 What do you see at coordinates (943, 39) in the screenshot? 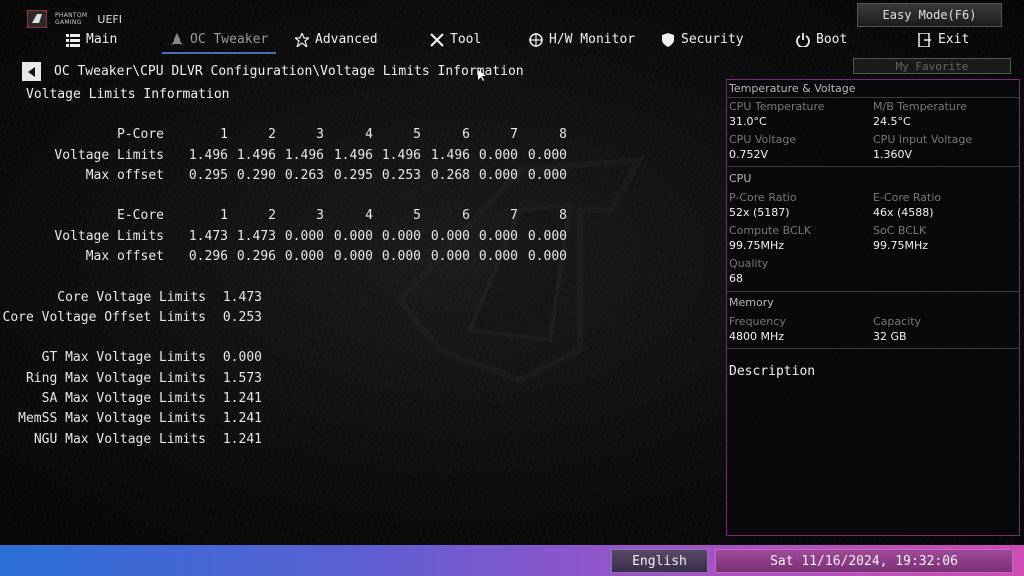
I see `tab-exit: Exit` at bounding box center [943, 39].